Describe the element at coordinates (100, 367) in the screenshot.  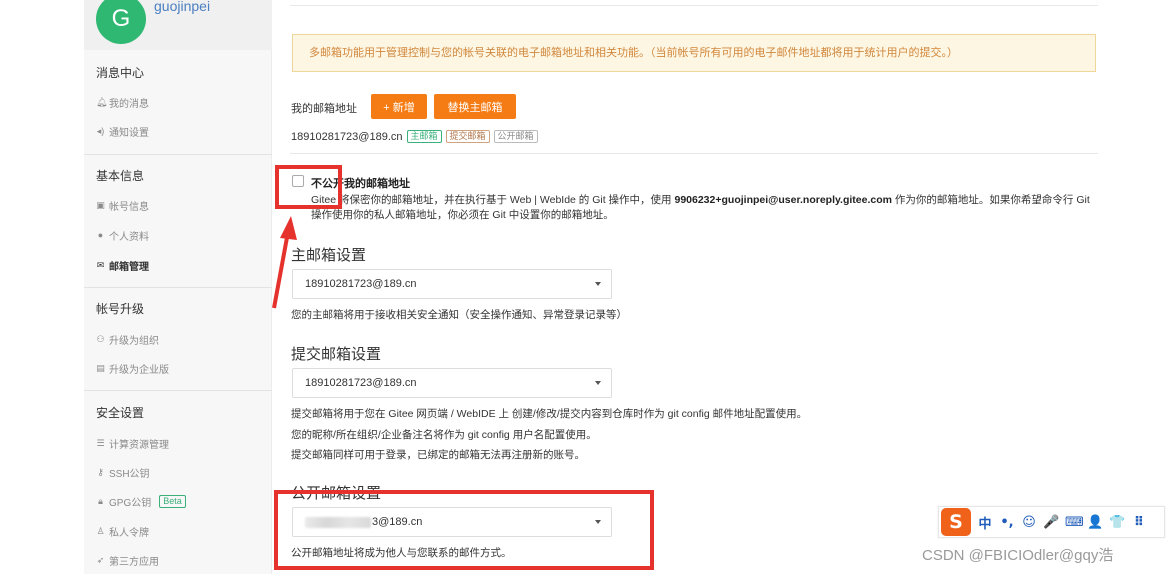
I see `building-icon: ▤` at that location.